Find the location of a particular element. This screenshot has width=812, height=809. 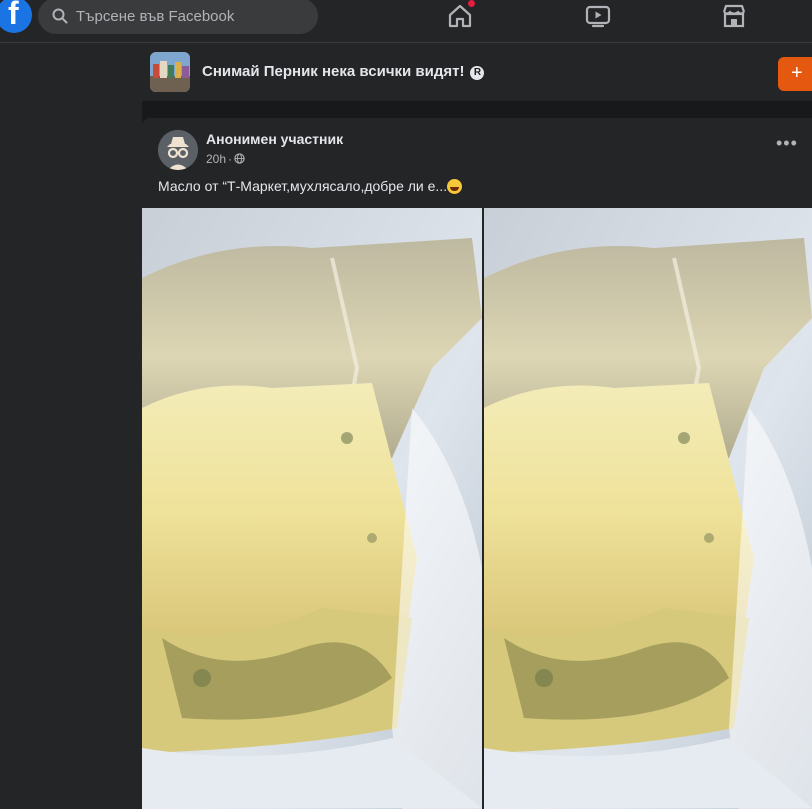

search-input is located at coordinates (191, 16).